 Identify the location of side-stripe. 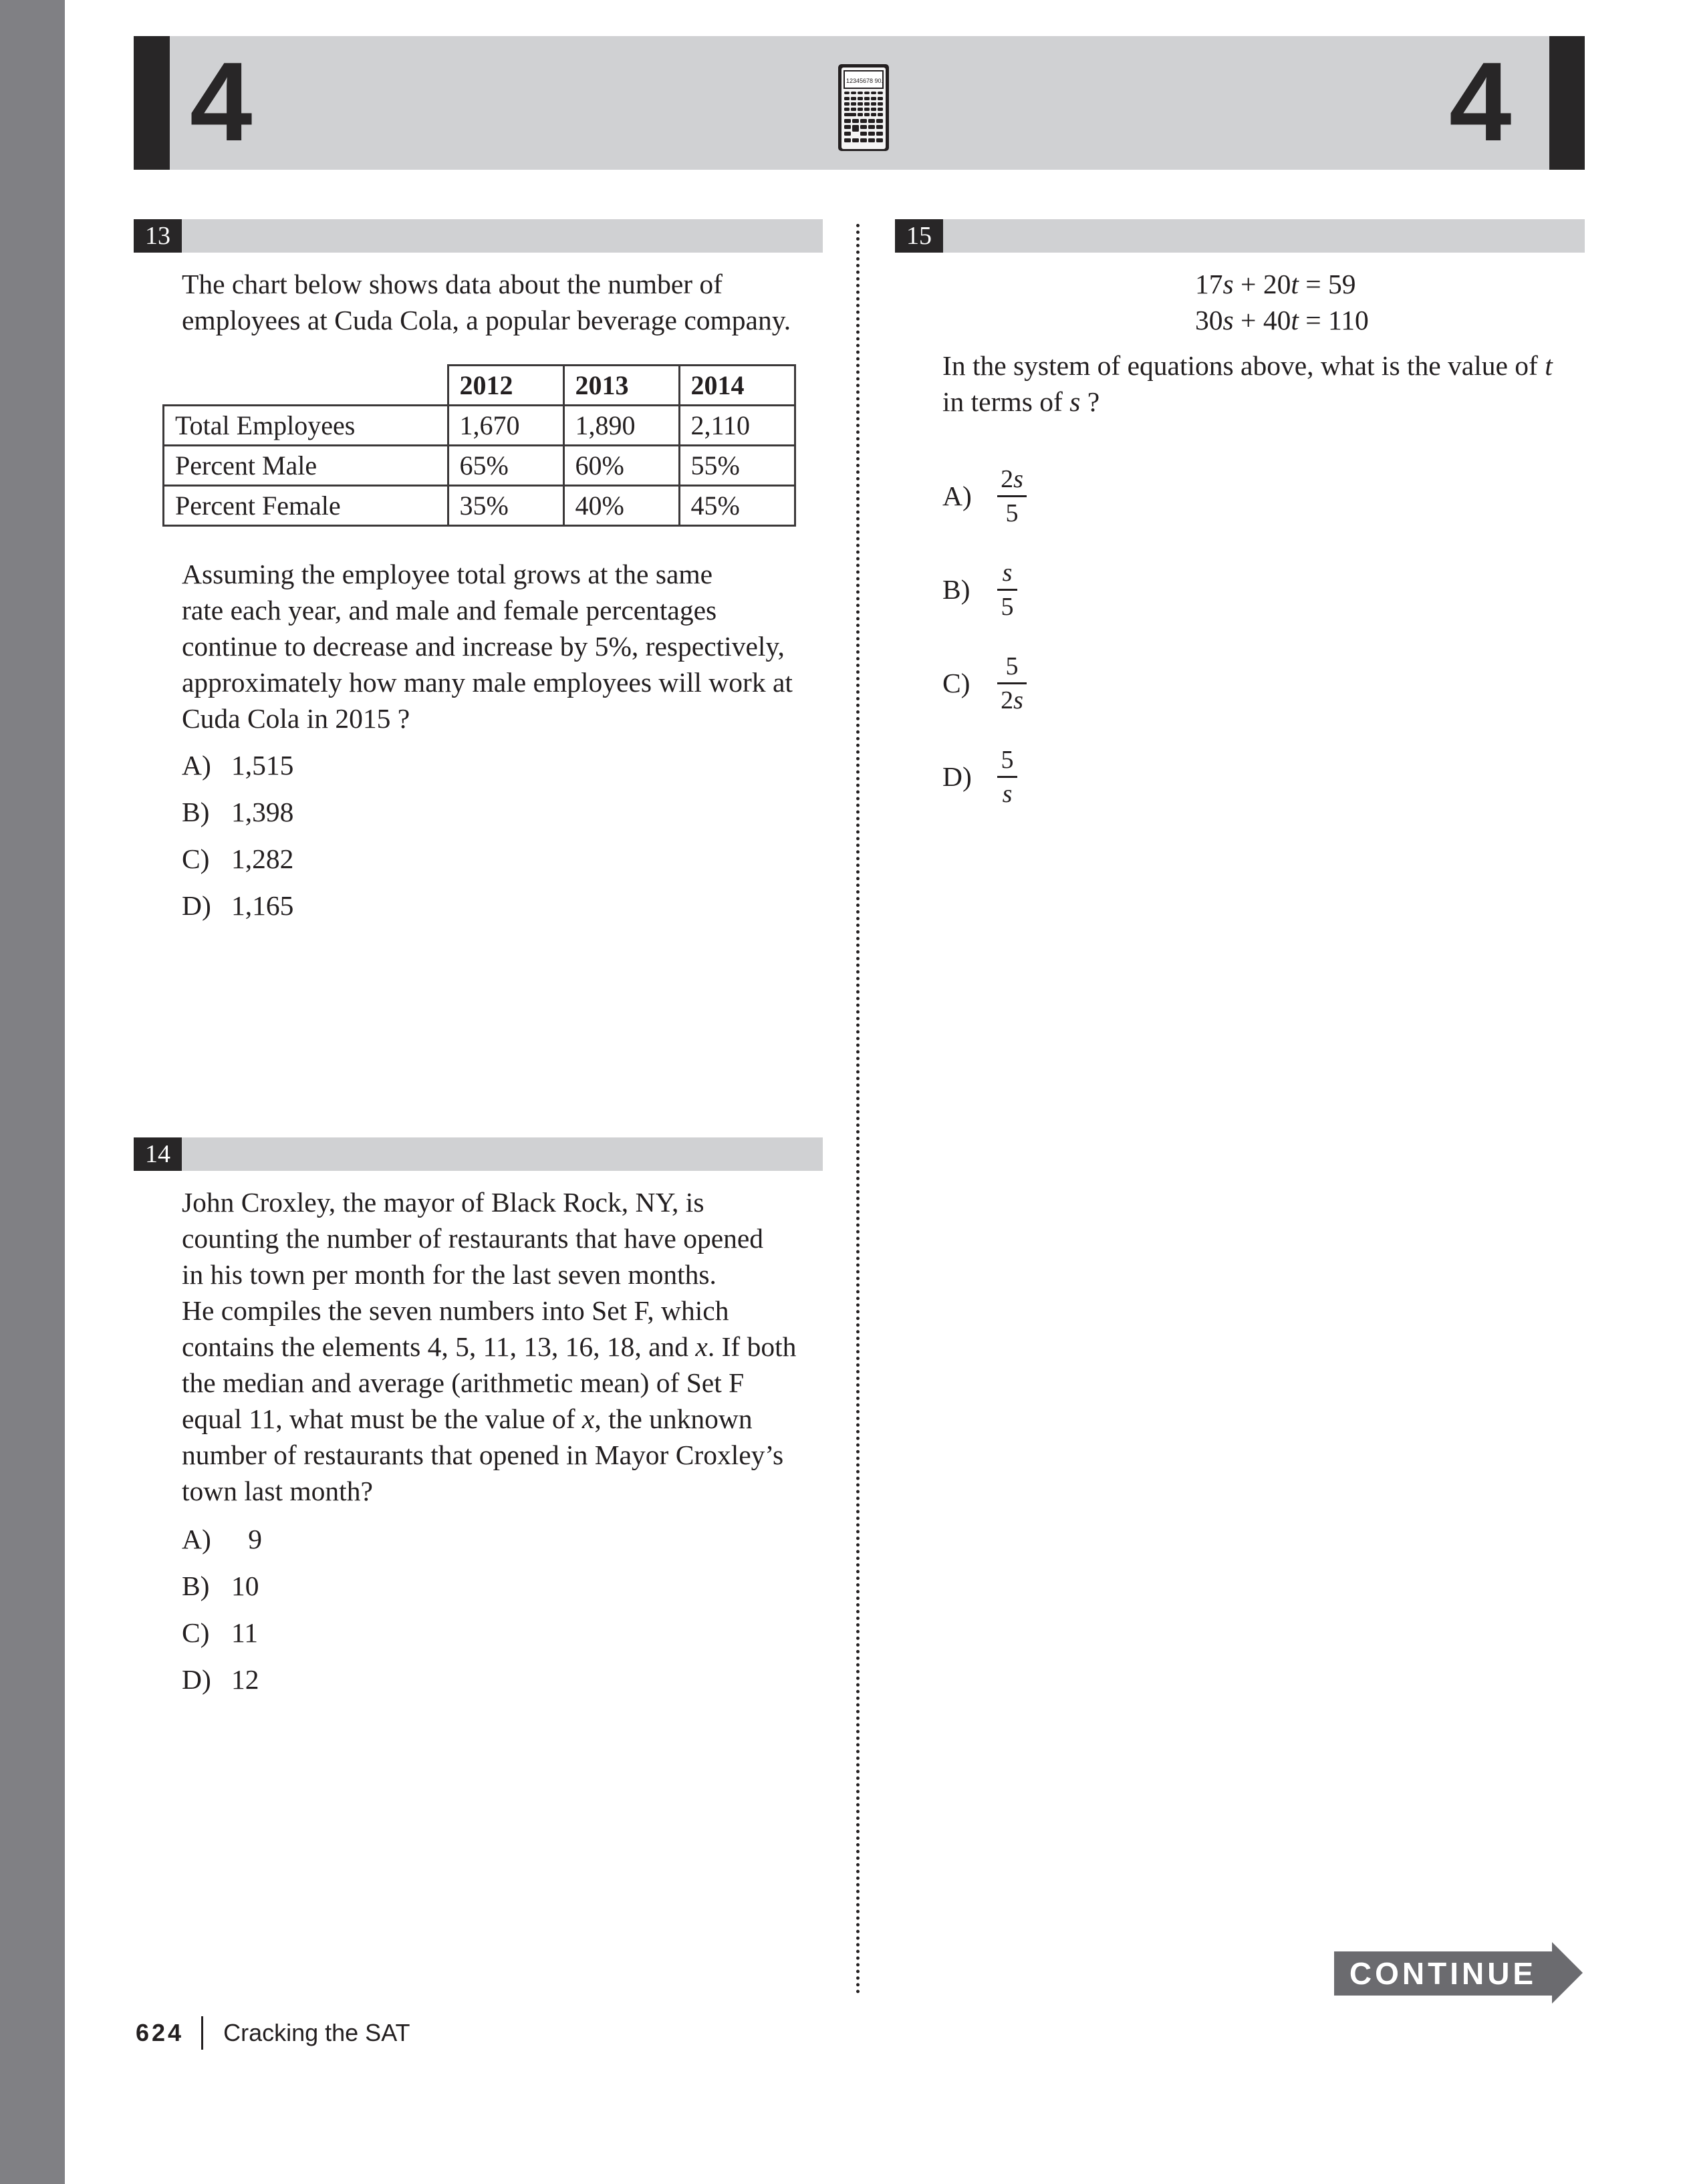
(32, 1092).